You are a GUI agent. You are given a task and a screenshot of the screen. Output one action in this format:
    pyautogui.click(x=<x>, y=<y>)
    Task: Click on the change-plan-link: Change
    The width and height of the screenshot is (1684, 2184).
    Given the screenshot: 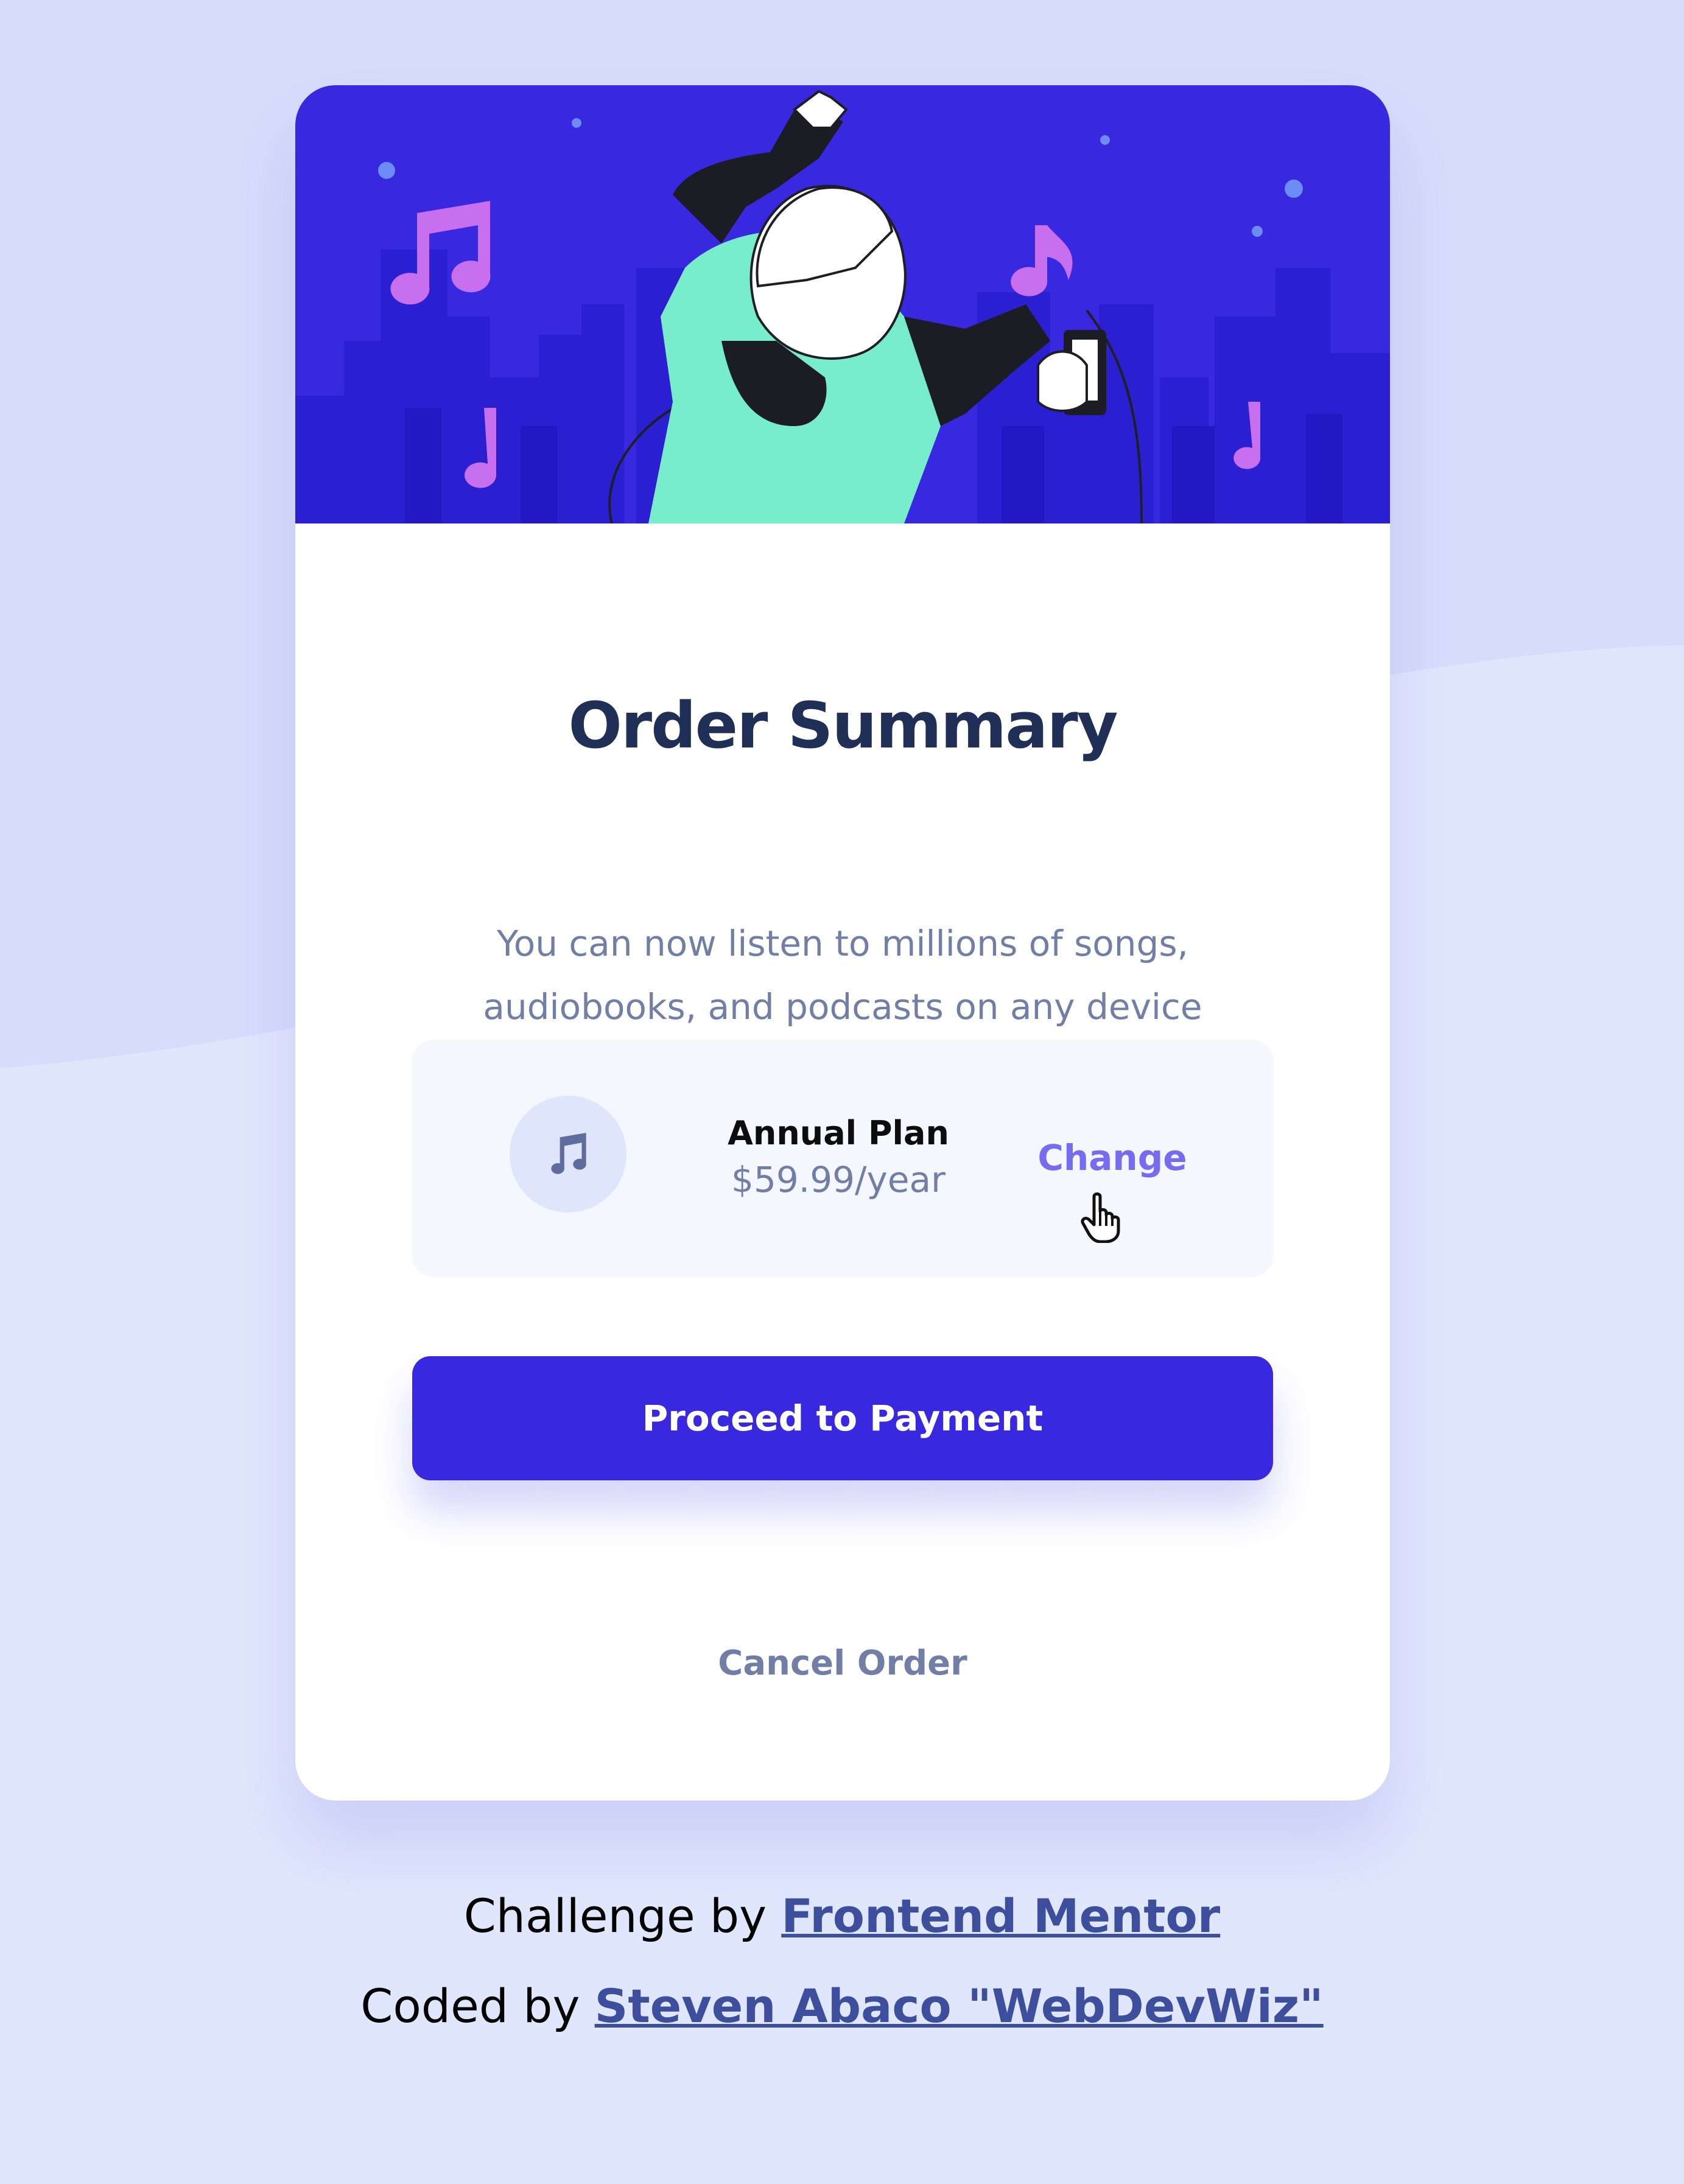 What is the action you would take?
    pyautogui.click(x=1112, y=1158)
    